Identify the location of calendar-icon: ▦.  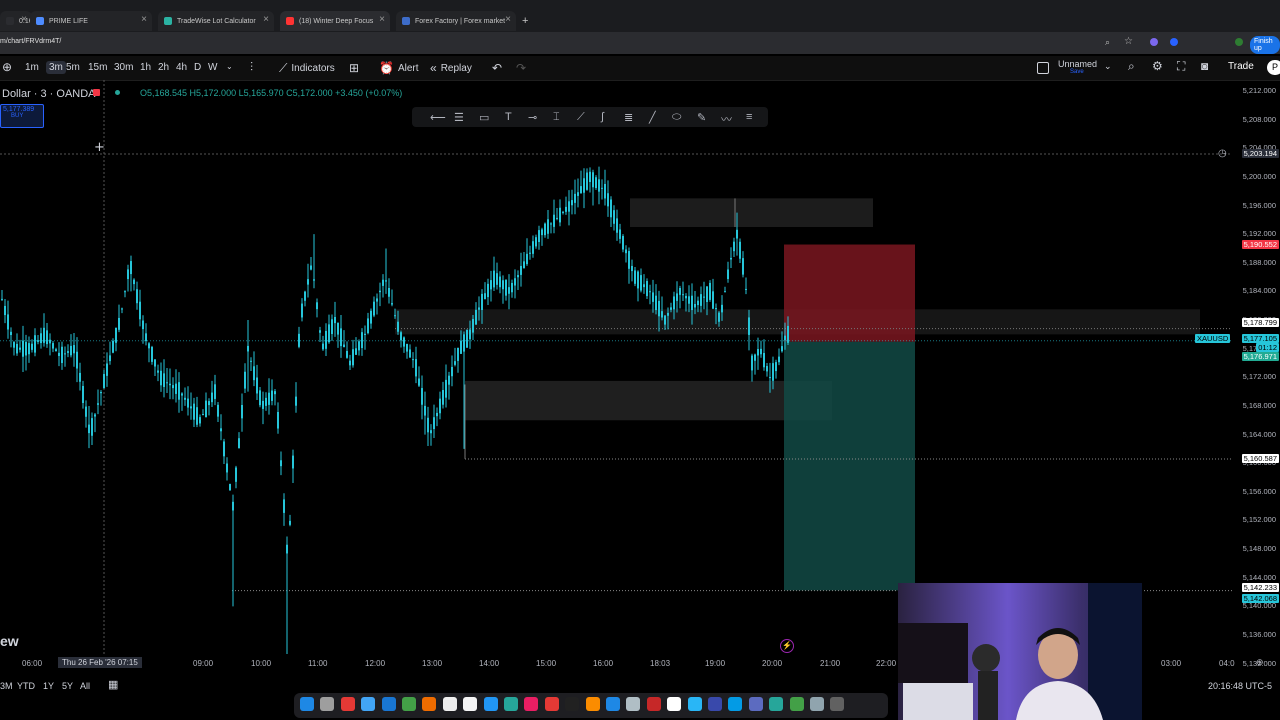
(113, 684).